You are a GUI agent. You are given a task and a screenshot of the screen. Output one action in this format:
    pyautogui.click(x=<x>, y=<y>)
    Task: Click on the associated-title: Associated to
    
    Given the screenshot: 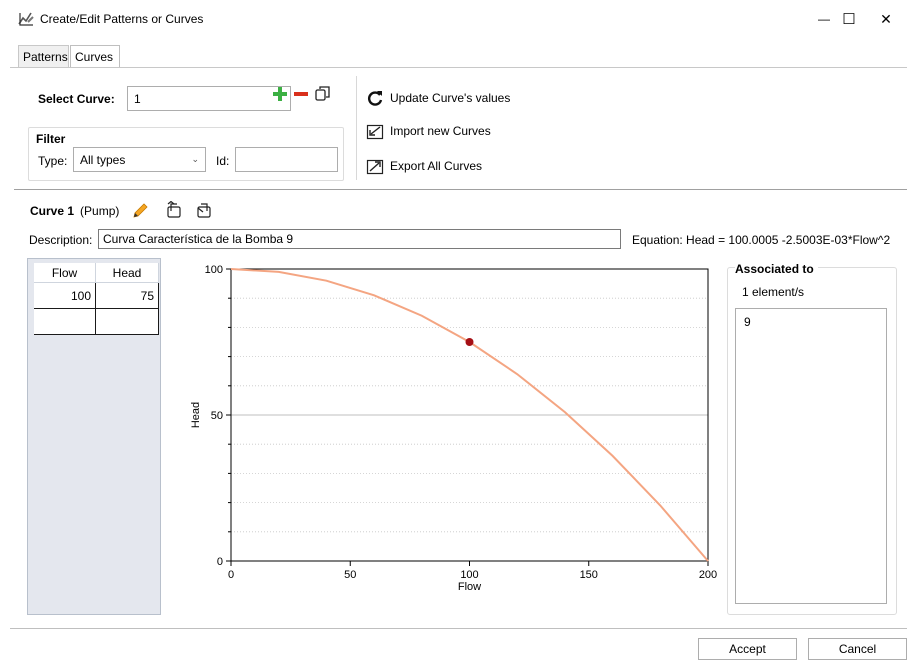 What is the action you would take?
    pyautogui.click(x=776, y=269)
    